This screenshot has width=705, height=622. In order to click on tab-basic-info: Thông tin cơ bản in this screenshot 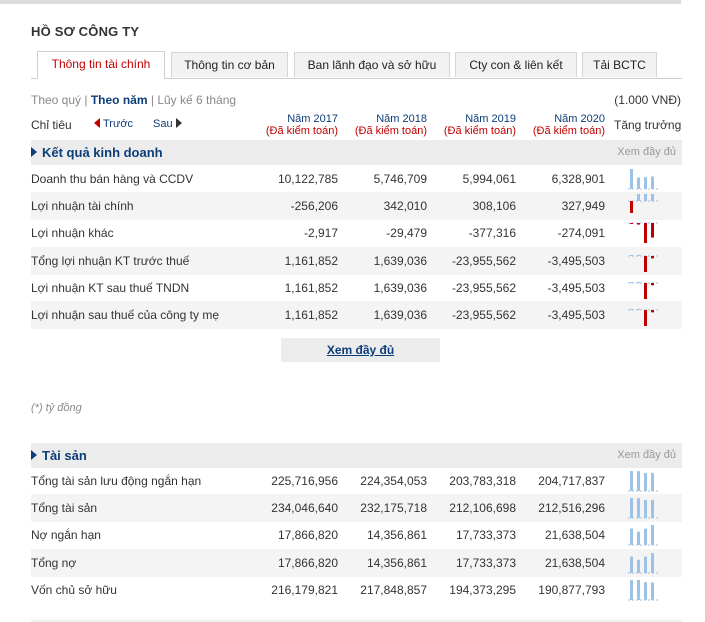, I will do `click(229, 64)`.